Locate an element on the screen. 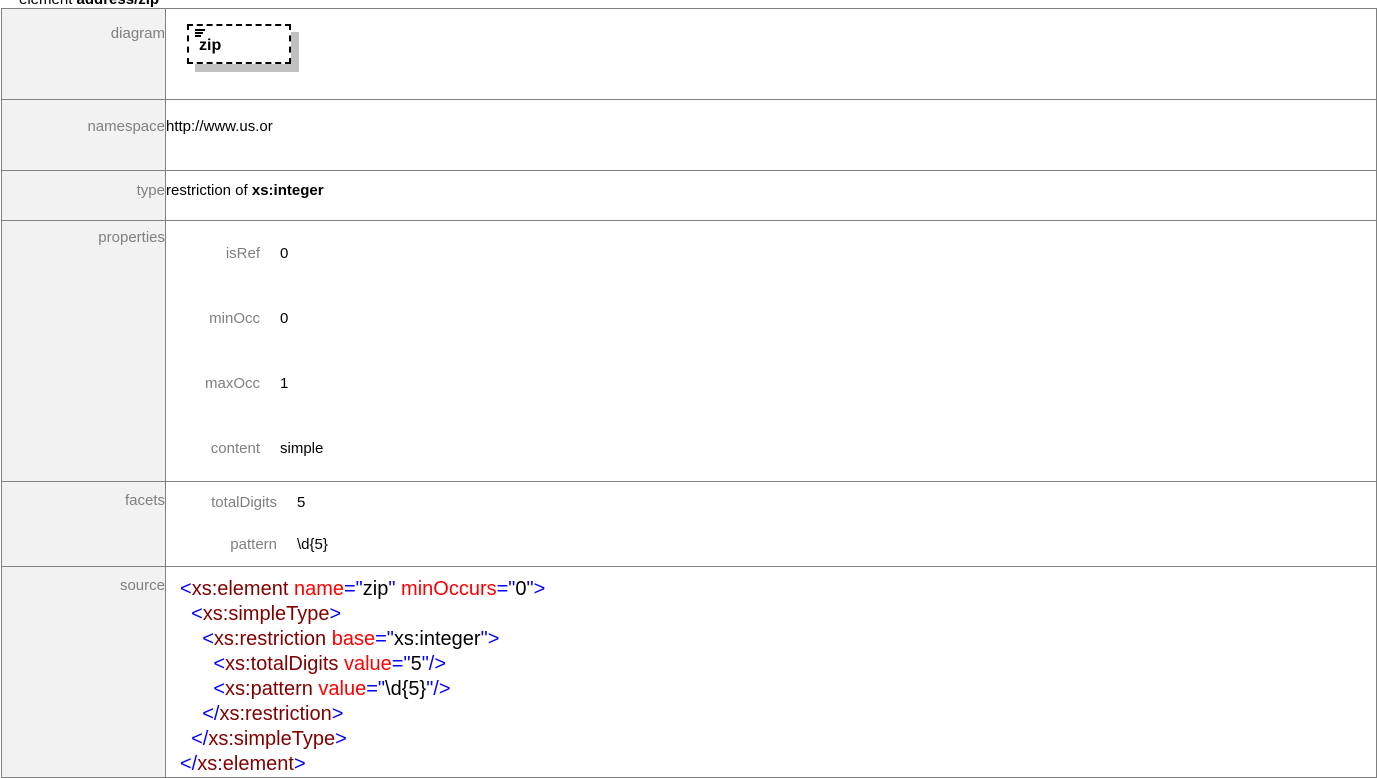  property-row: content simple is located at coordinates (245, 448).